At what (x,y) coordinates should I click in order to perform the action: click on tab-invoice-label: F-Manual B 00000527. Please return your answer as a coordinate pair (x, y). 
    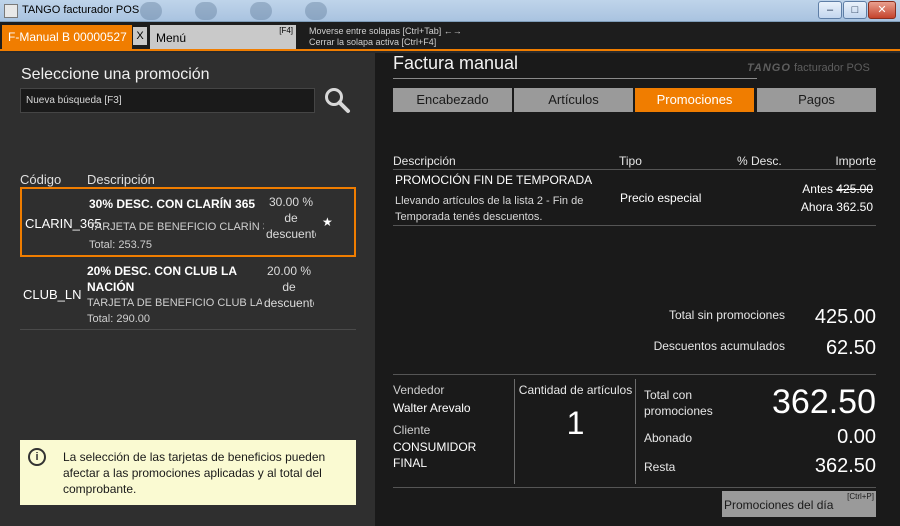
    Looking at the image, I should click on (67, 37).